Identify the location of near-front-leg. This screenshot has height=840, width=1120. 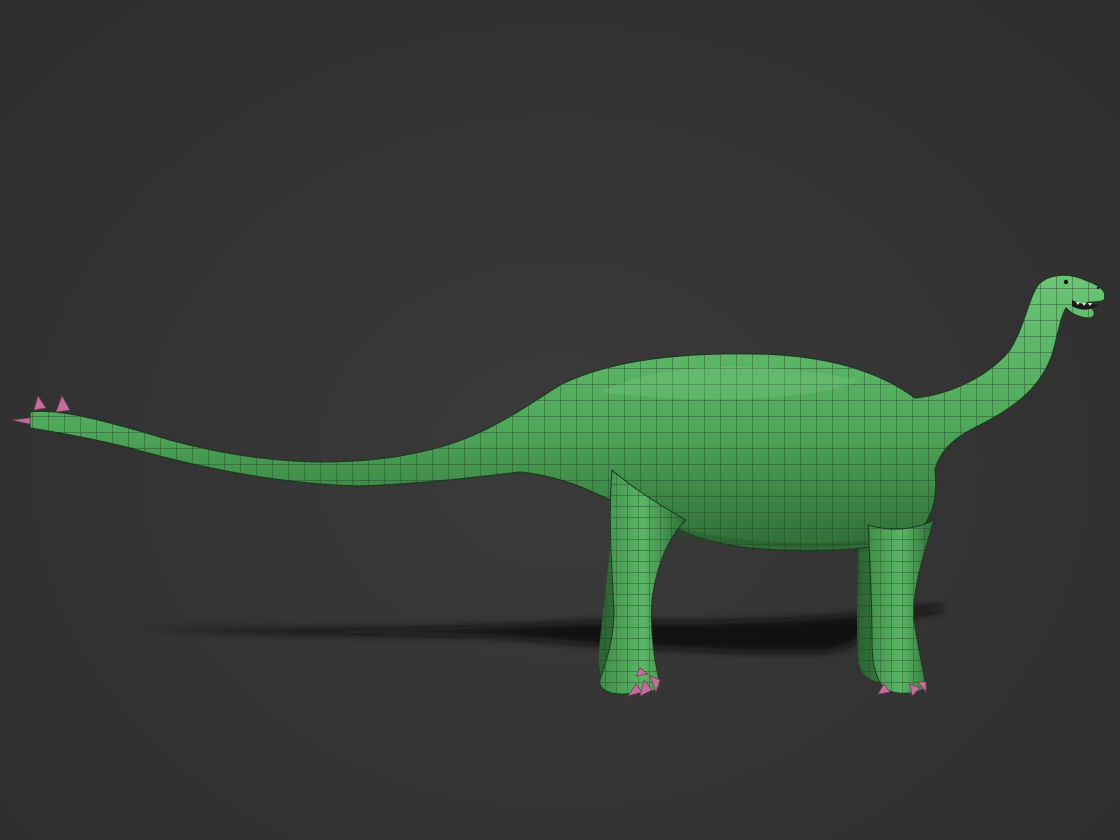
(901, 606).